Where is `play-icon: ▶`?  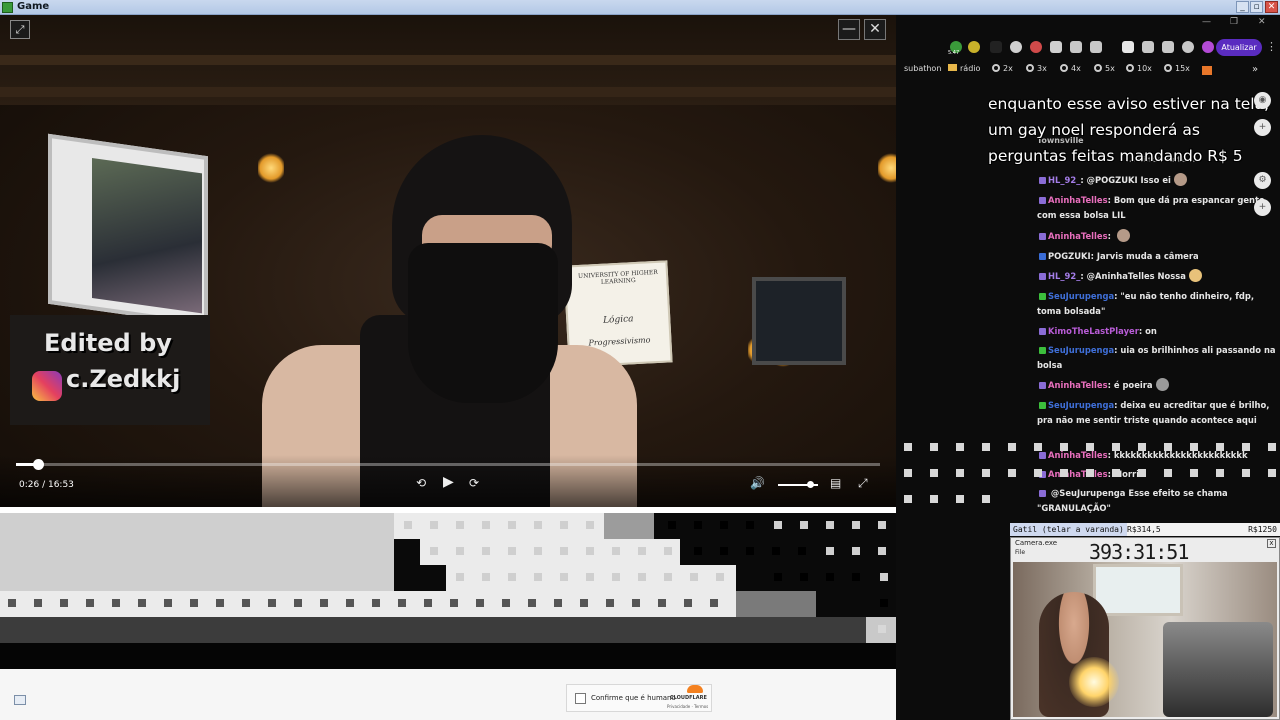
play-icon: ▶ is located at coordinates (448, 482).